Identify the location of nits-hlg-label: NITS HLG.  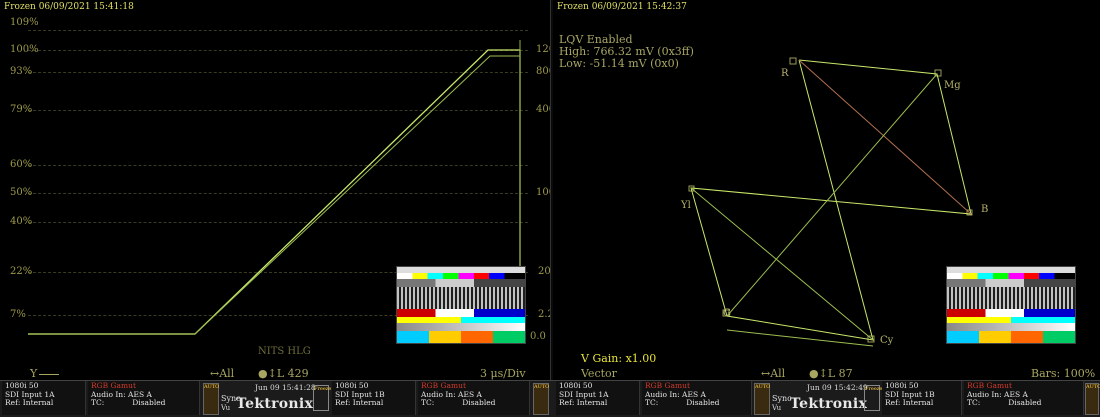
(284, 351).